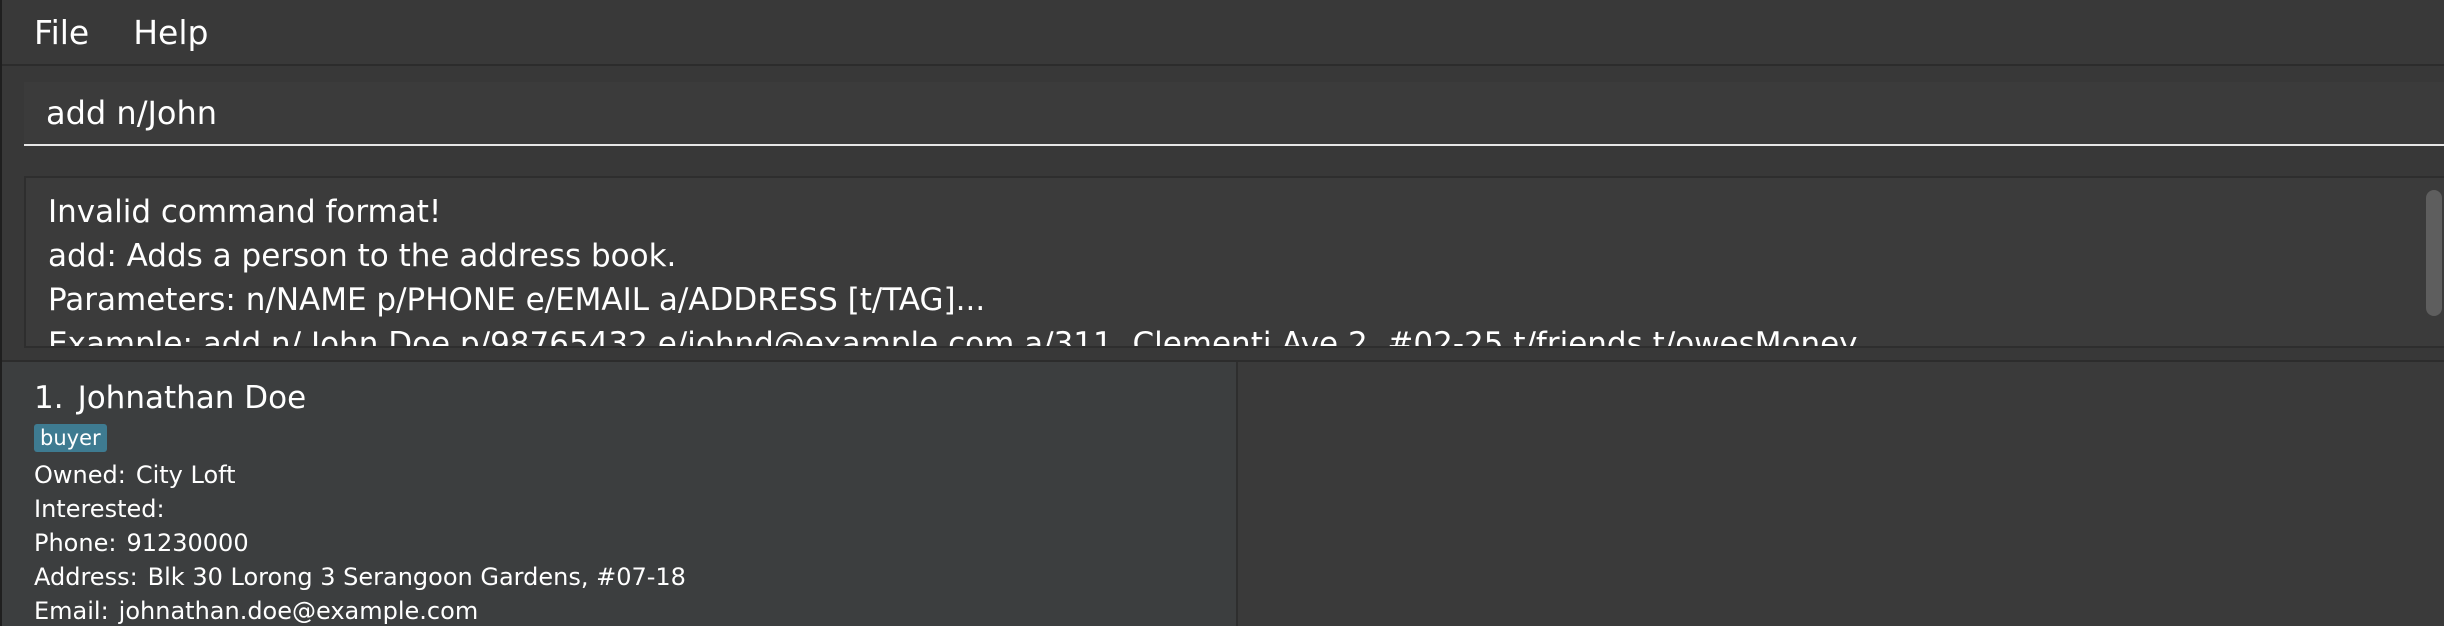  I want to click on menu-bar: File Help, so click(1223, 33).